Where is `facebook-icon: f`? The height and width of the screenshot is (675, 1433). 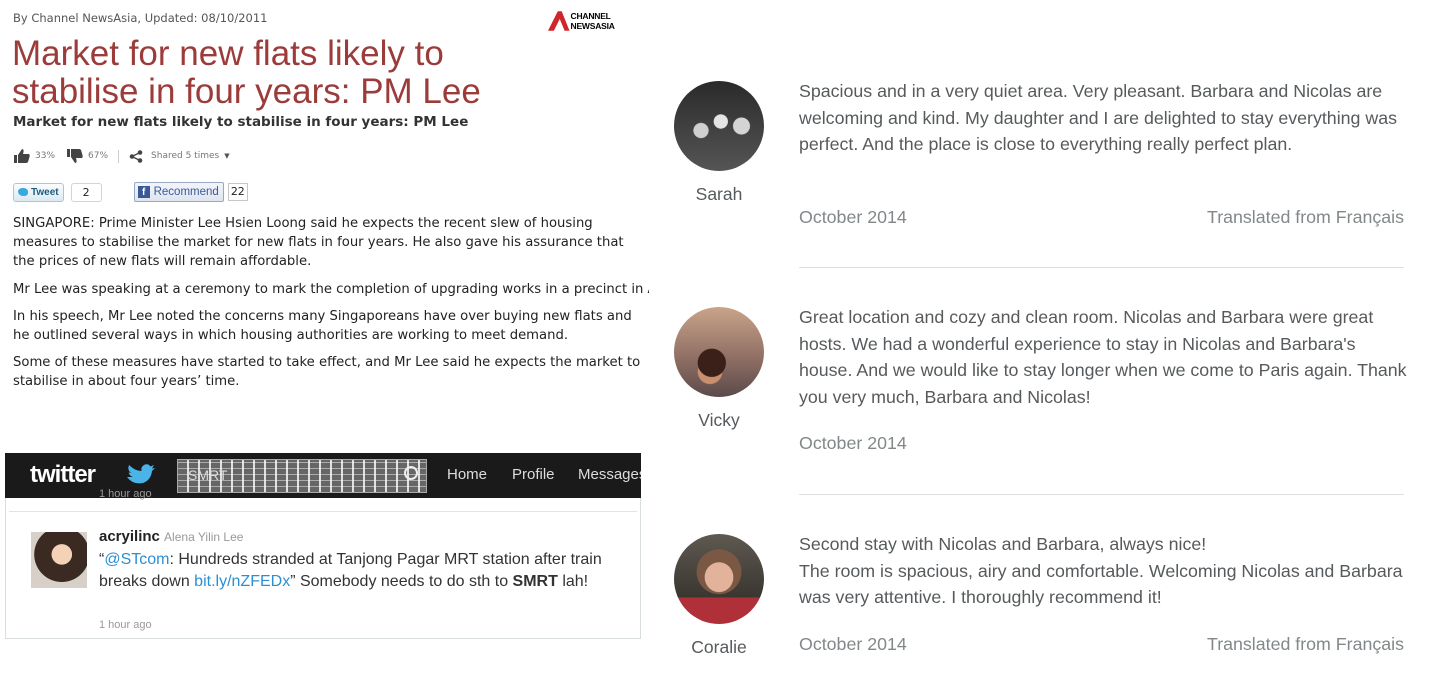
facebook-icon: f is located at coordinates (143, 192).